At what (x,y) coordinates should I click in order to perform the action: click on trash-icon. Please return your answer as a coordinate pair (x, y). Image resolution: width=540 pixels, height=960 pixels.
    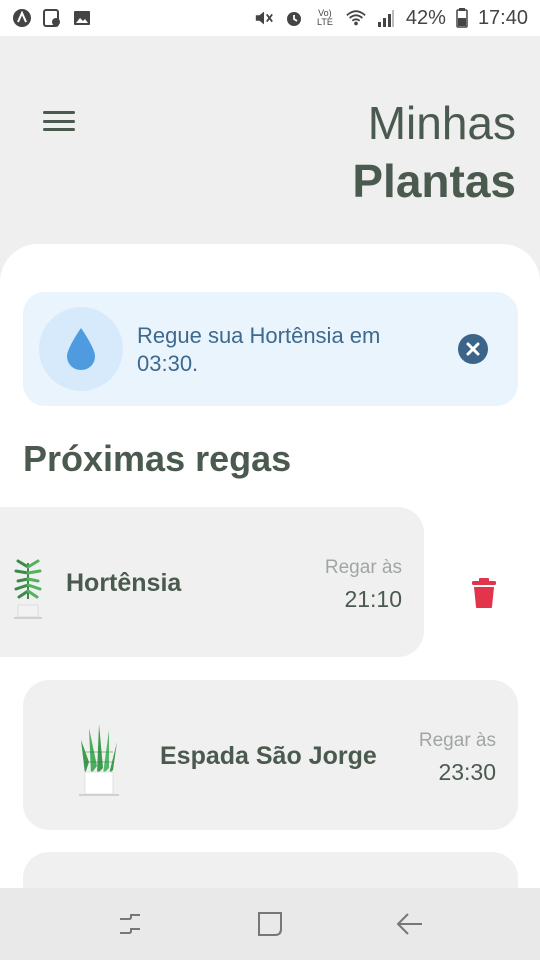
    Looking at the image, I should click on (484, 593).